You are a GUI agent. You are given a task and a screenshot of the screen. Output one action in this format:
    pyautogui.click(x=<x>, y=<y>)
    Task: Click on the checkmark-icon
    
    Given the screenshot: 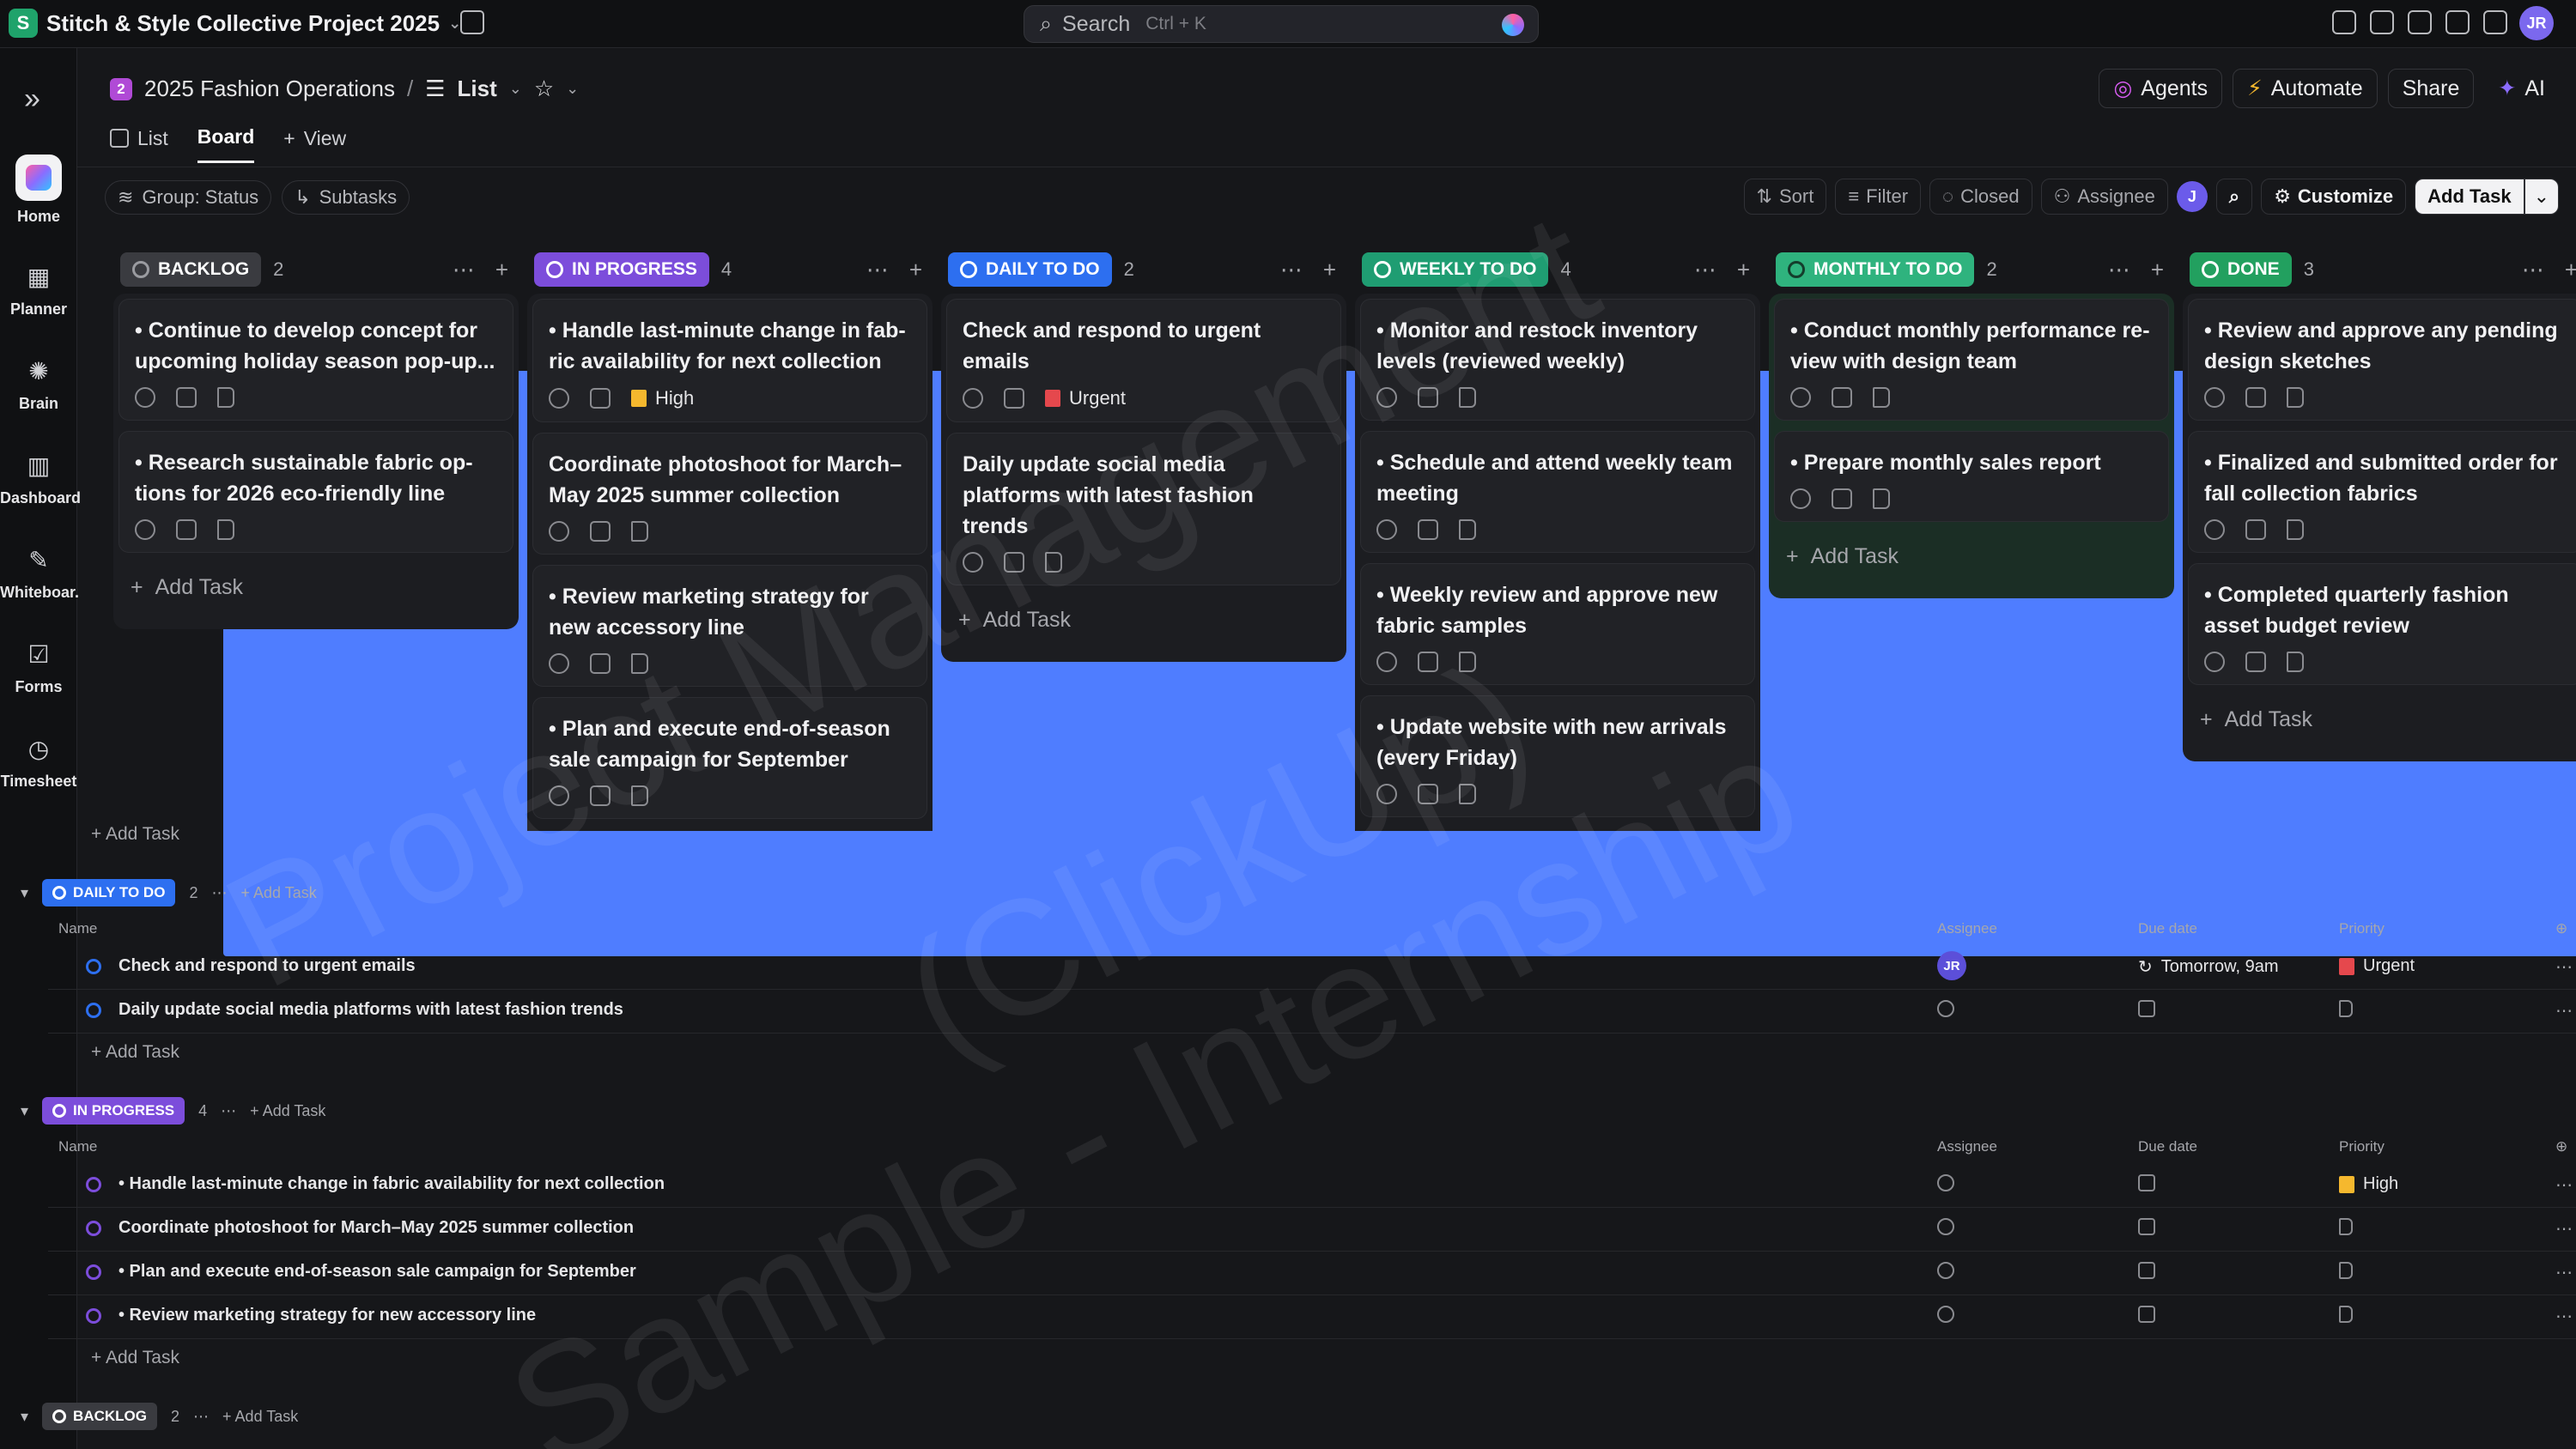 What is the action you would take?
    pyautogui.click(x=2344, y=22)
    